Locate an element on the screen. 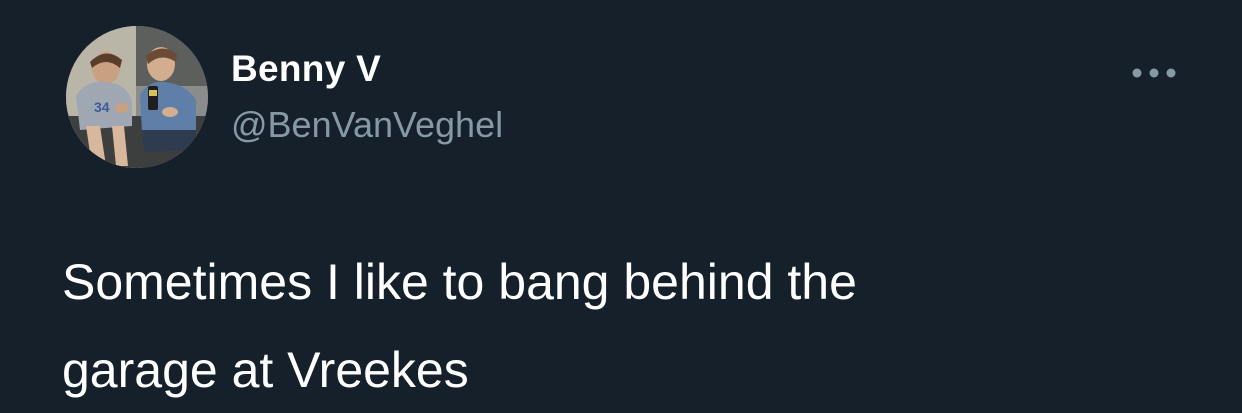 The image size is (1242, 413). author-handle: @BenVanVeghel is located at coordinates (367, 125).